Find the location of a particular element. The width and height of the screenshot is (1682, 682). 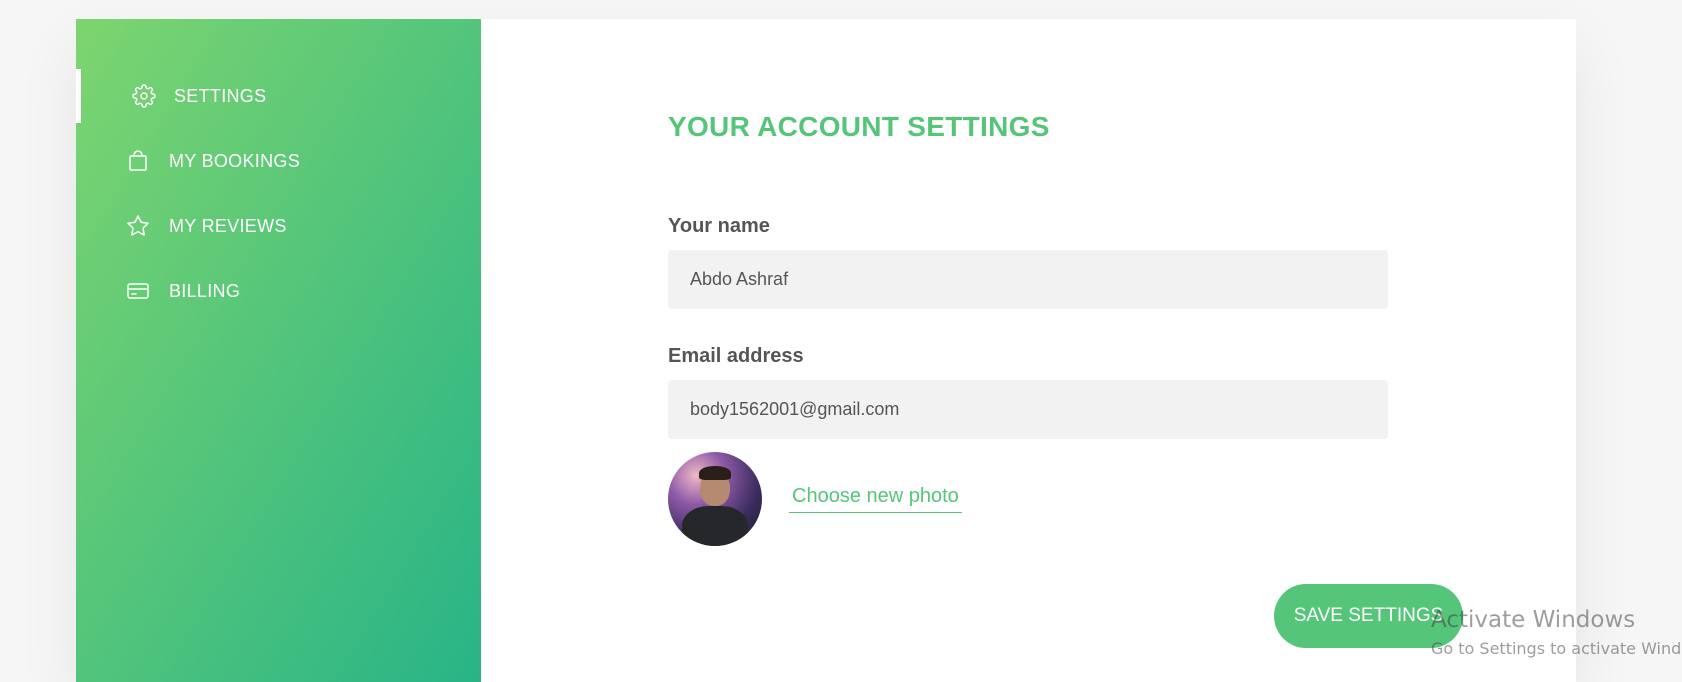

sidebar-item-my-bookings: MY BOOKINGS is located at coordinates (278, 161).